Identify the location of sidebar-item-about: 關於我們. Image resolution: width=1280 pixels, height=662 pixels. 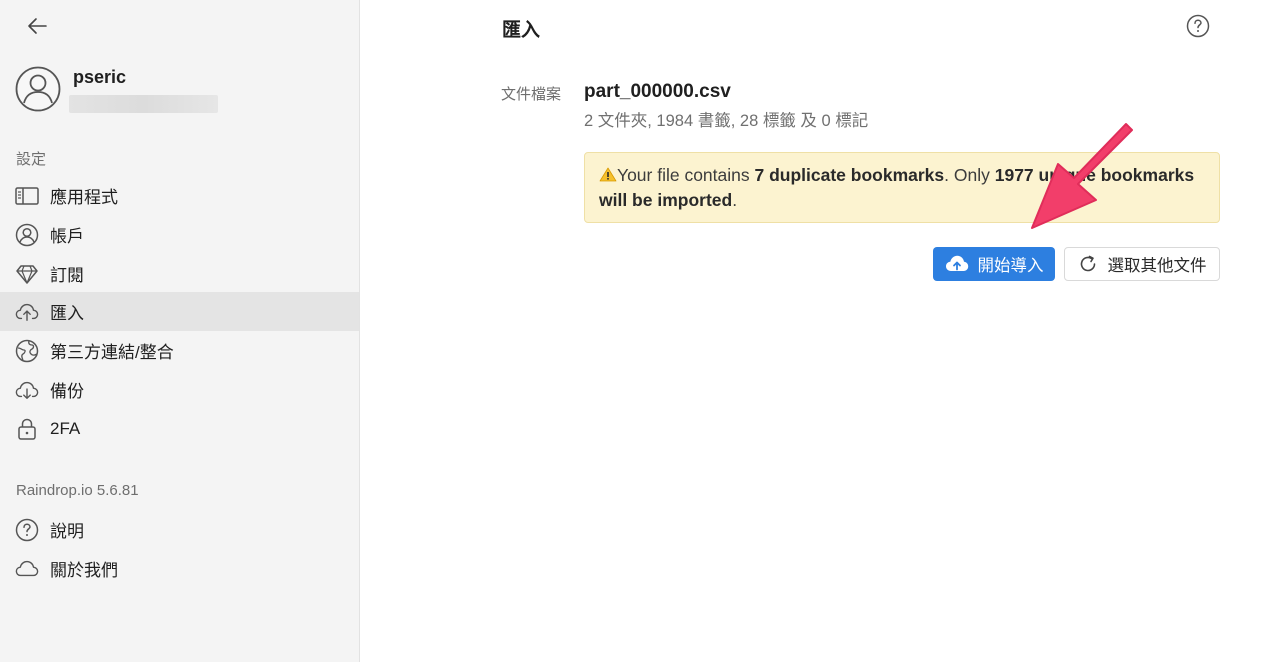
(179, 568).